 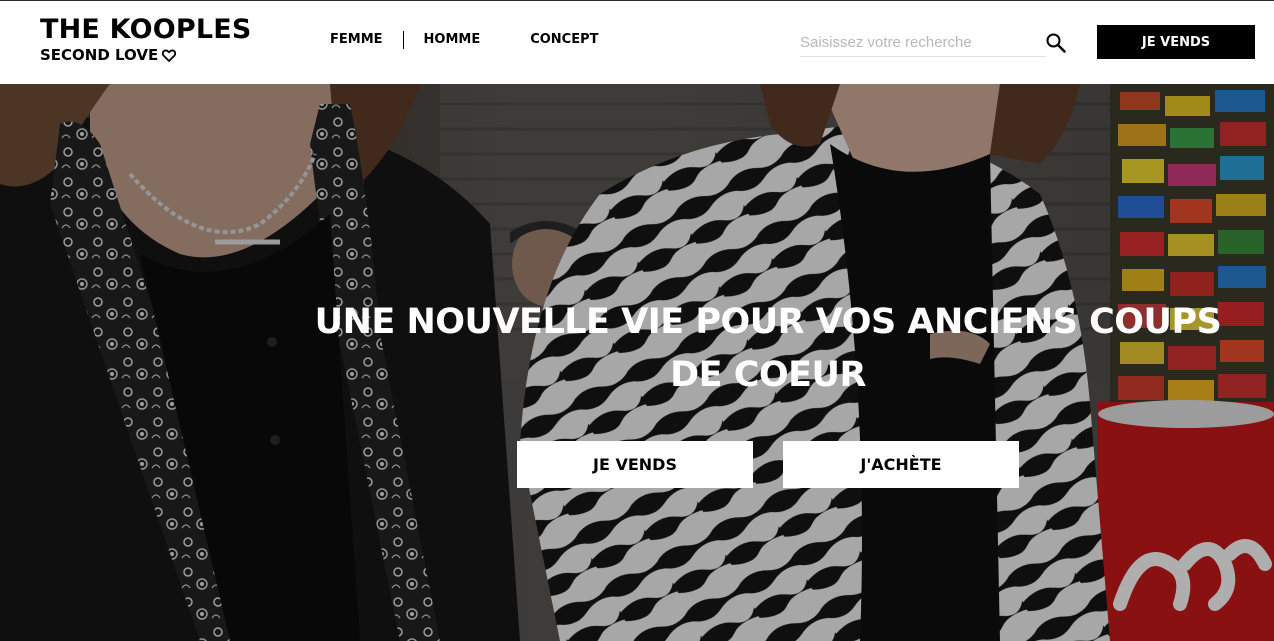 I want to click on main-nav: FEMME HOMME CONCEPT, so click(x=464, y=40).